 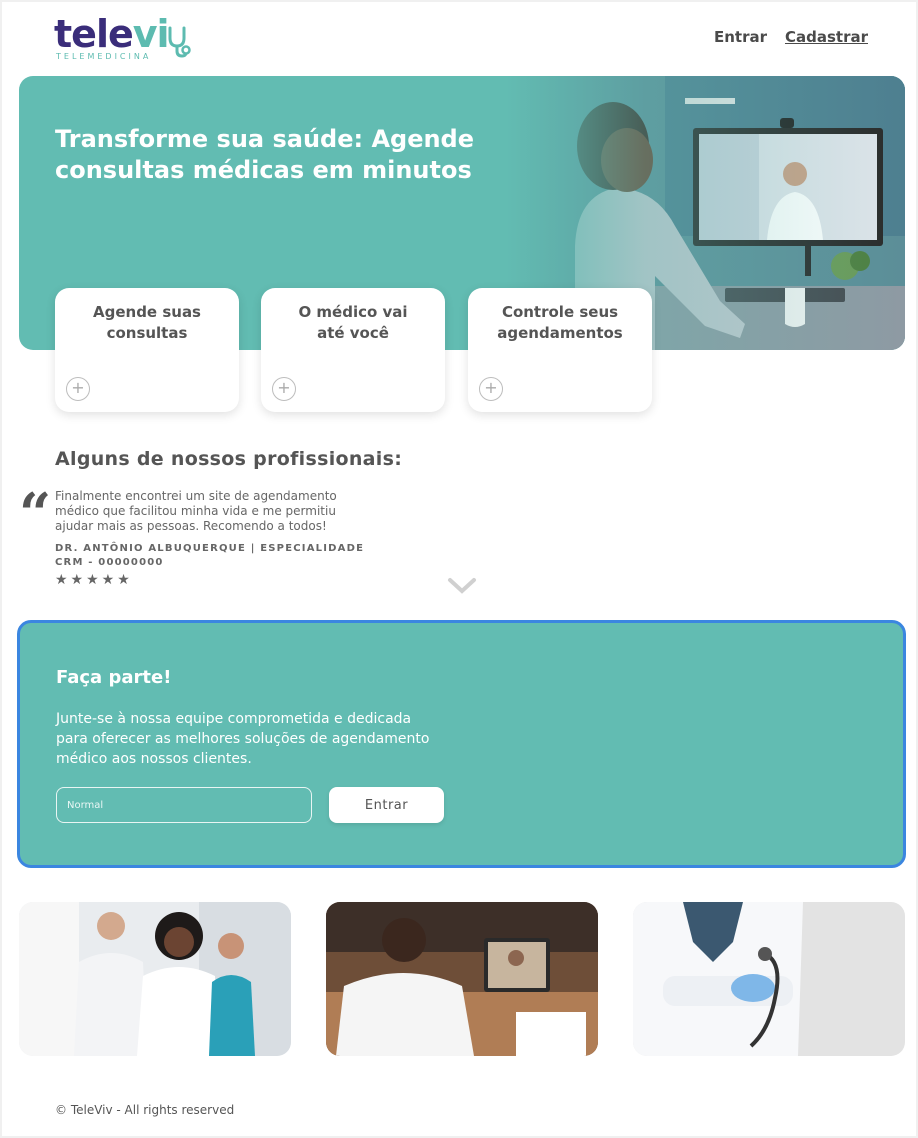 What do you see at coordinates (826, 37) in the screenshot?
I see `signup-link: Cadastrar` at bounding box center [826, 37].